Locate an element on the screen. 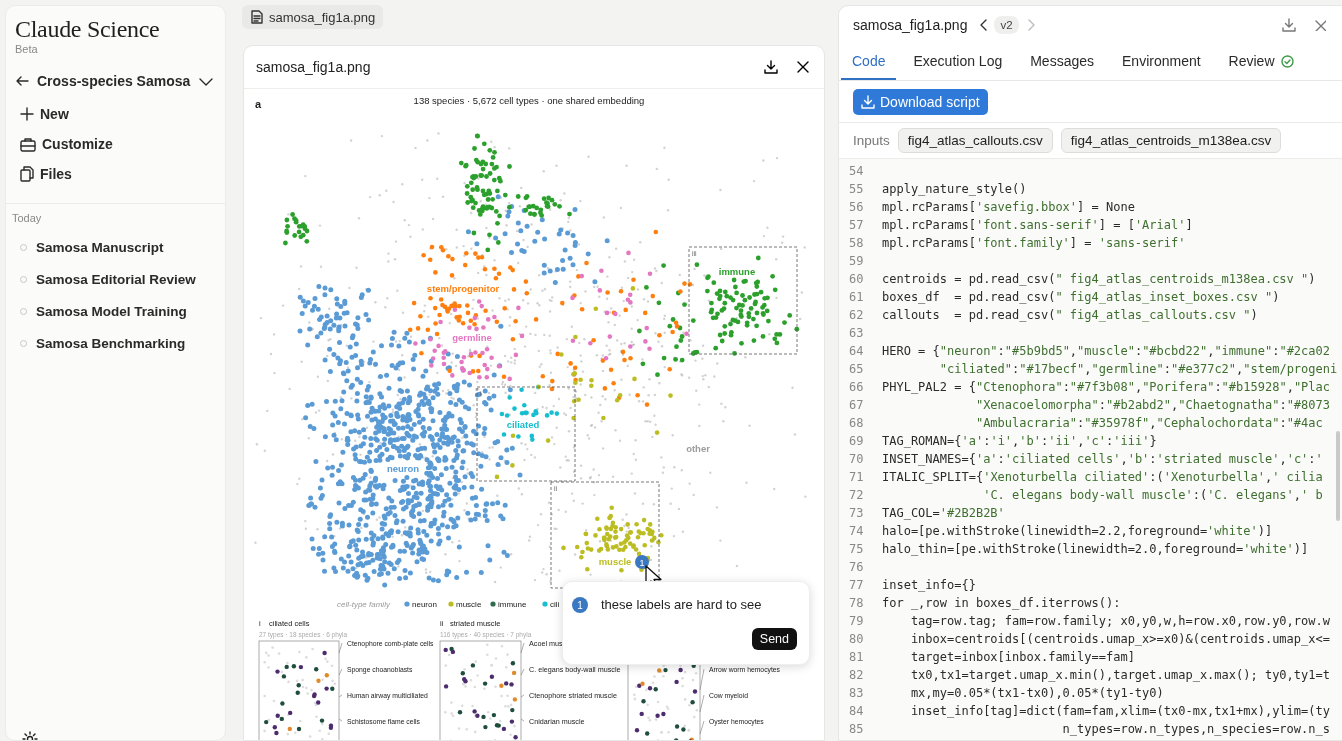  code-line: callouts = pd.read_csv(" fig4_atlas_callouts.csv ") is located at coordinates (1070, 315).